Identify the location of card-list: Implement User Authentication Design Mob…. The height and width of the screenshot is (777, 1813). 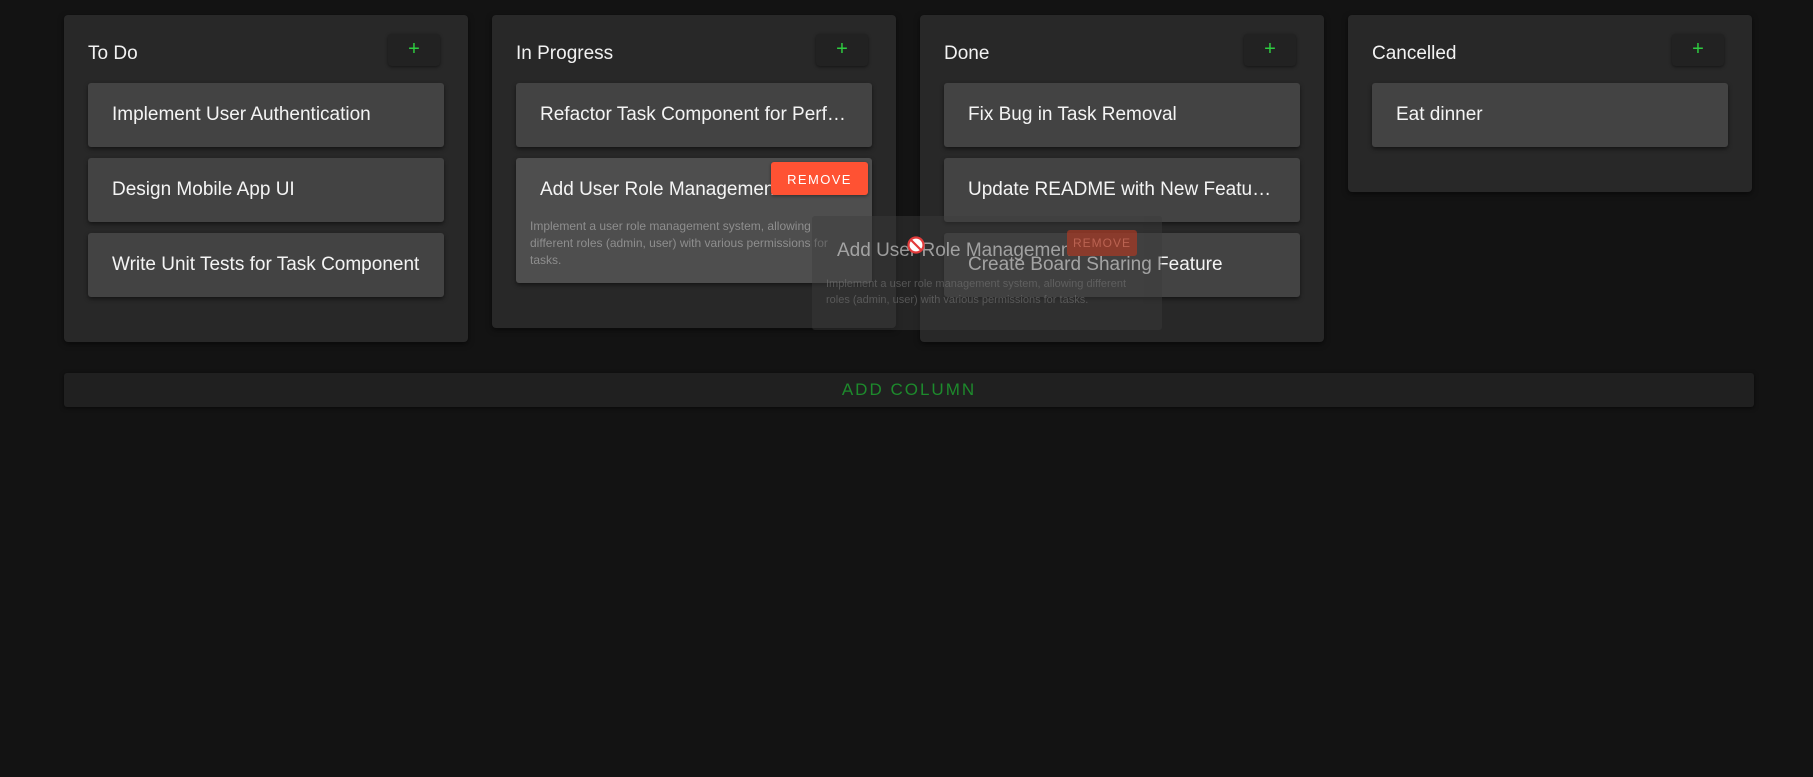
(266, 212).